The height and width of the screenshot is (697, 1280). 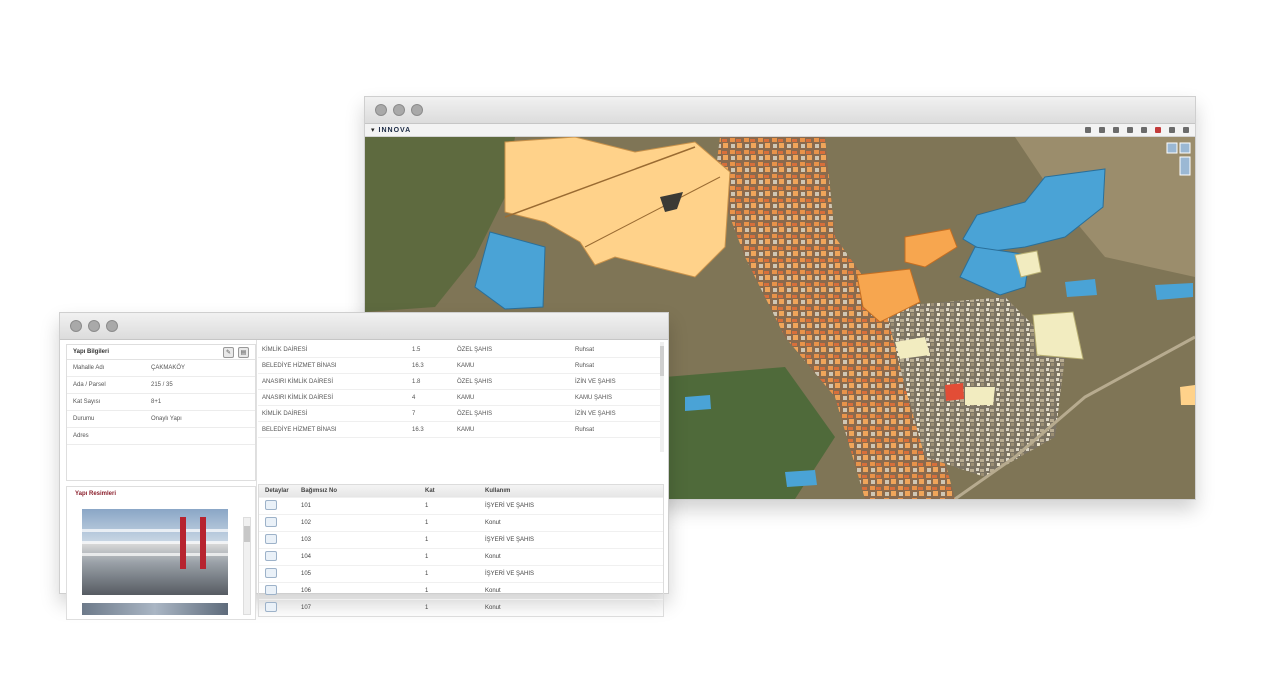 I want to click on info-row: Ada / Parsel 215 / 35, so click(x=161, y=385).